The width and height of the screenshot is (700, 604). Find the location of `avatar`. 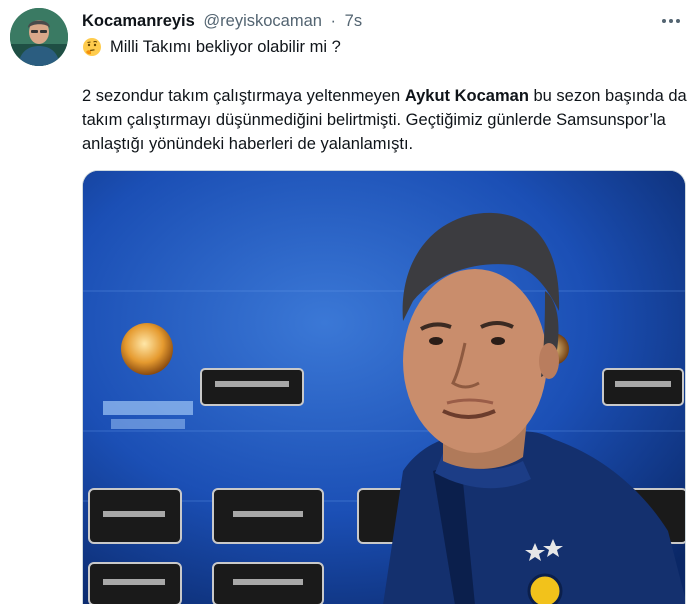

avatar is located at coordinates (39, 37).